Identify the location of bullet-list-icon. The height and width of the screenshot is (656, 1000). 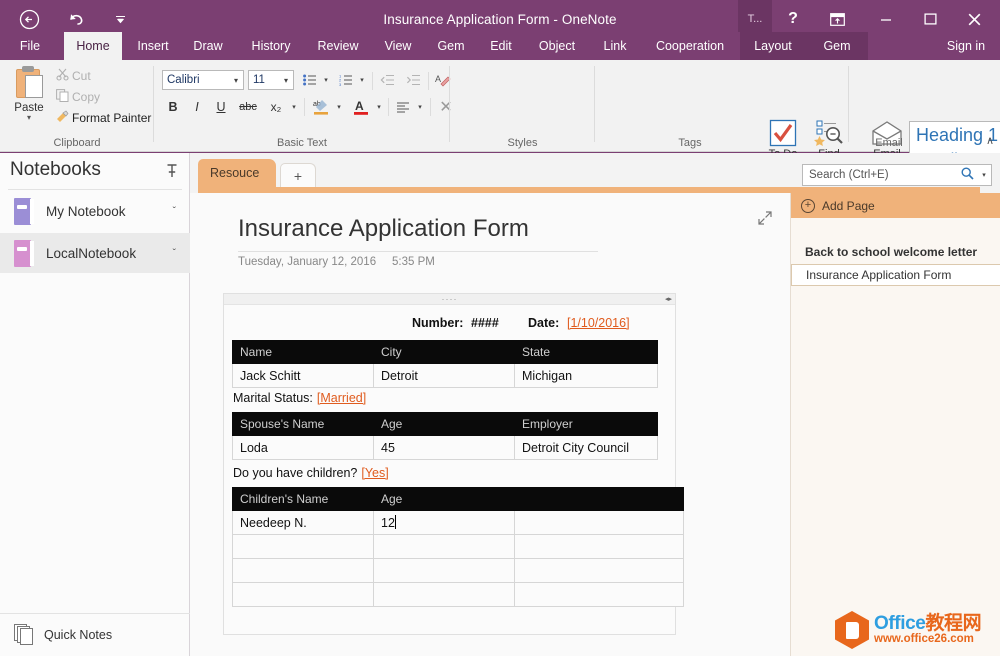
(310, 80).